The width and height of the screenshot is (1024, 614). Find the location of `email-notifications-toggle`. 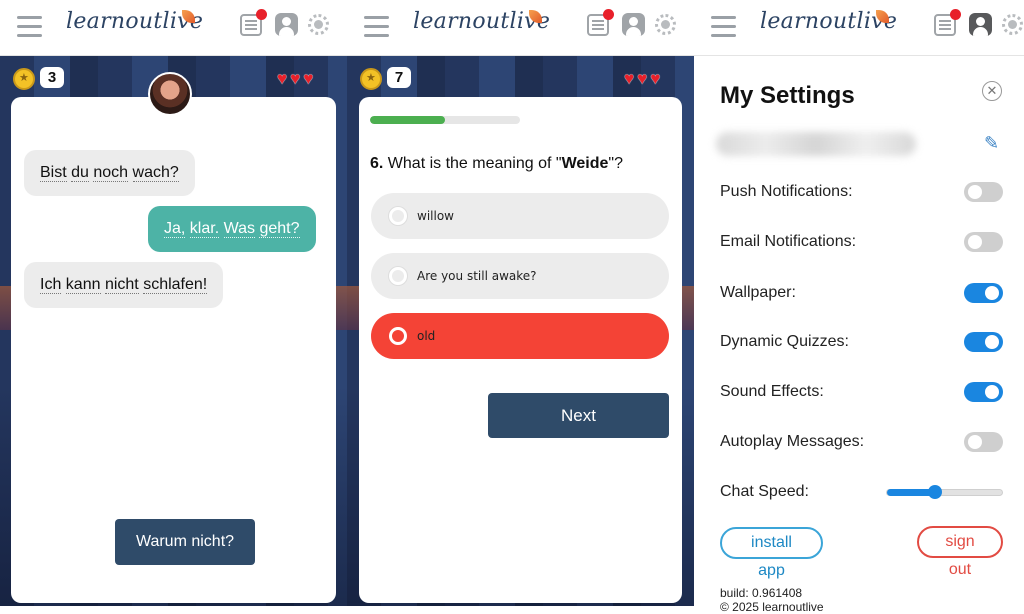

email-notifications-toggle is located at coordinates (983, 242).